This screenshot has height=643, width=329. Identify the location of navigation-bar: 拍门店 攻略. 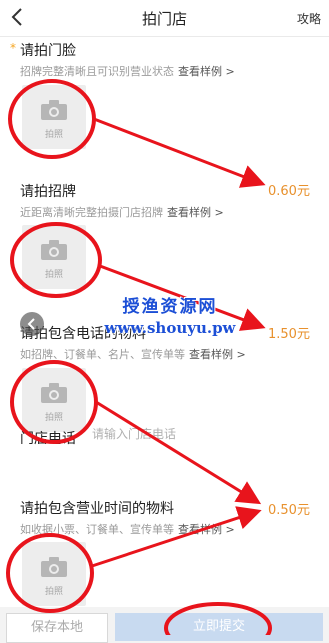
(164, 18).